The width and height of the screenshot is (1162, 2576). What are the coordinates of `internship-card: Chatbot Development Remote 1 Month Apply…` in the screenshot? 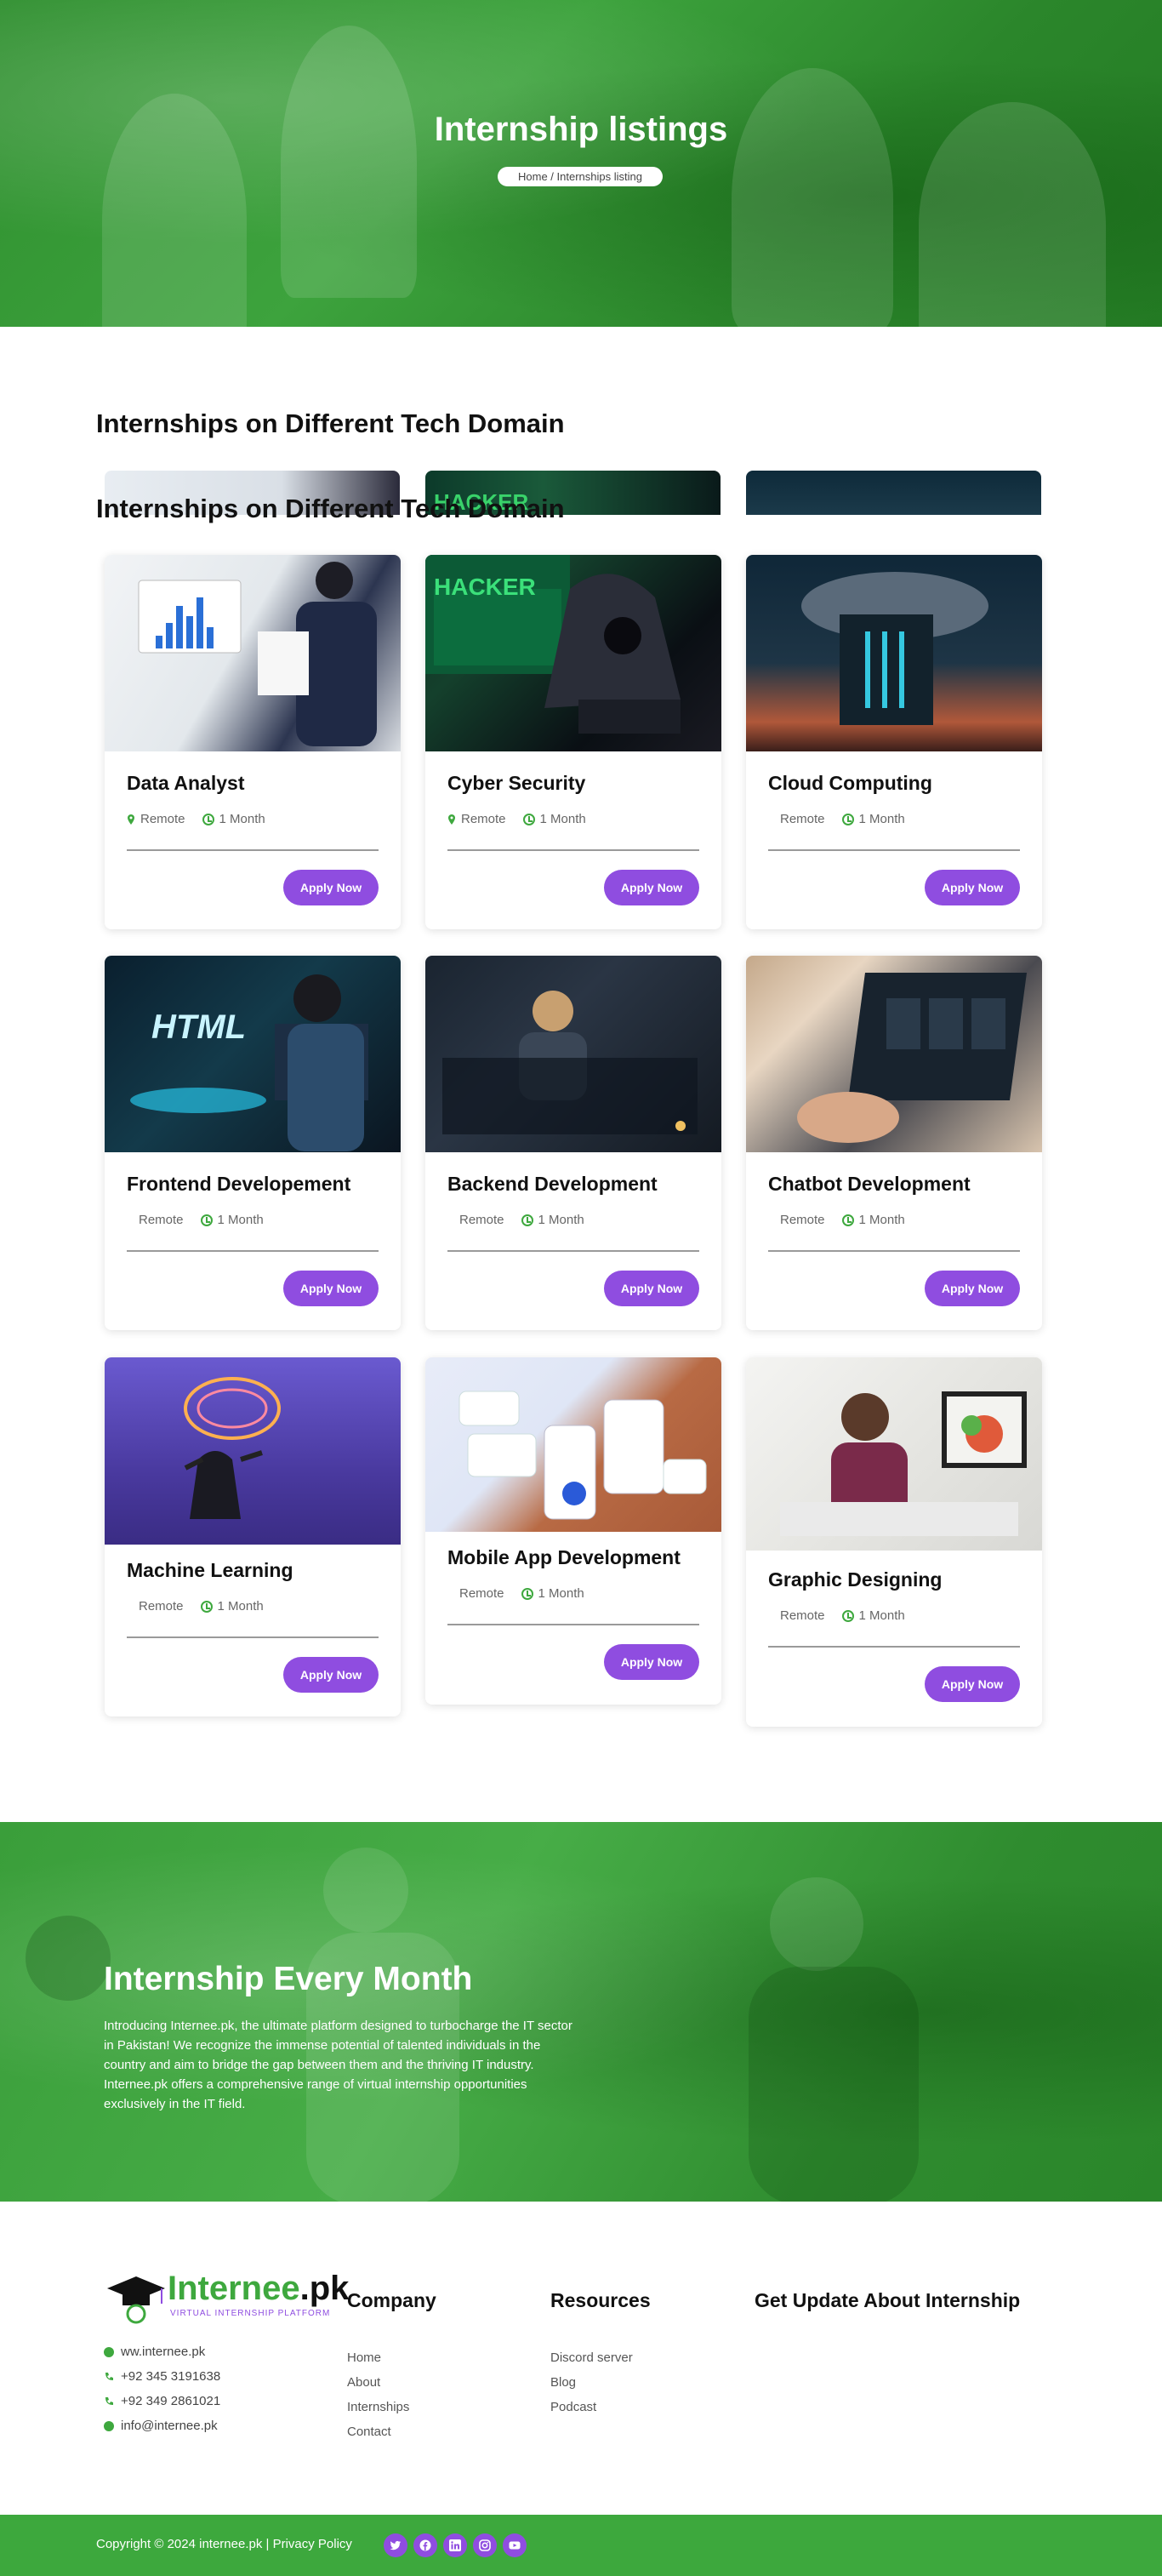 It's located at (894, 1143).